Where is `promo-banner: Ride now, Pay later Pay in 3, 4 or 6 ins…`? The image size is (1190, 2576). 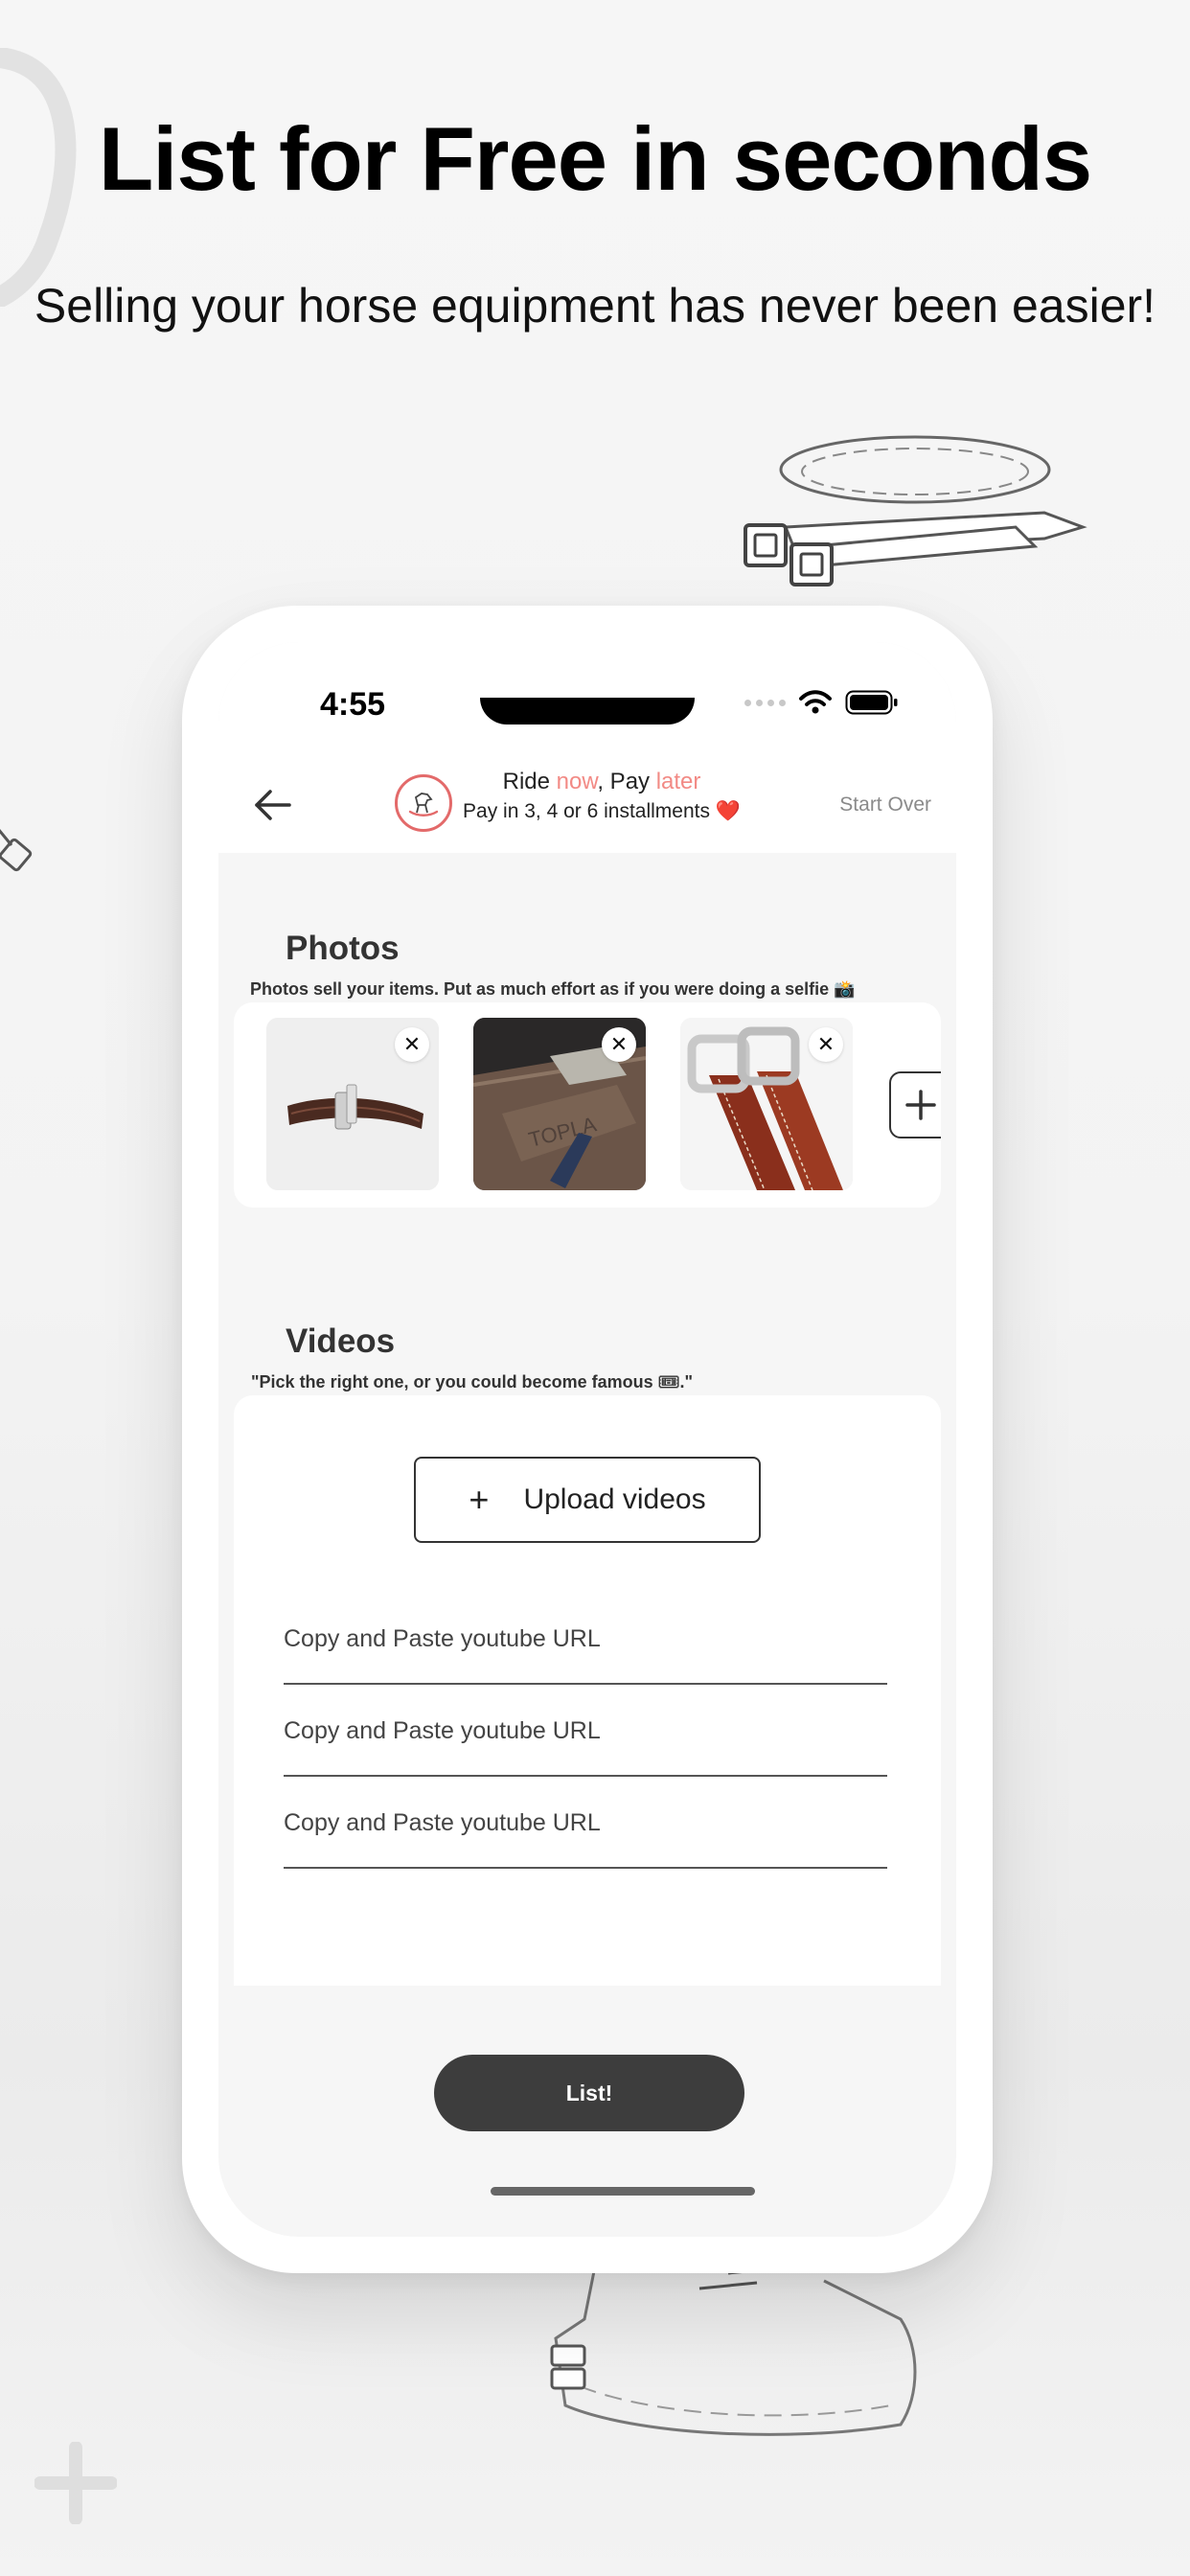 promo-banner: Ride now, Pay later Pay in 3, 4 or 6 ins… is located at coordinates (602, 796).